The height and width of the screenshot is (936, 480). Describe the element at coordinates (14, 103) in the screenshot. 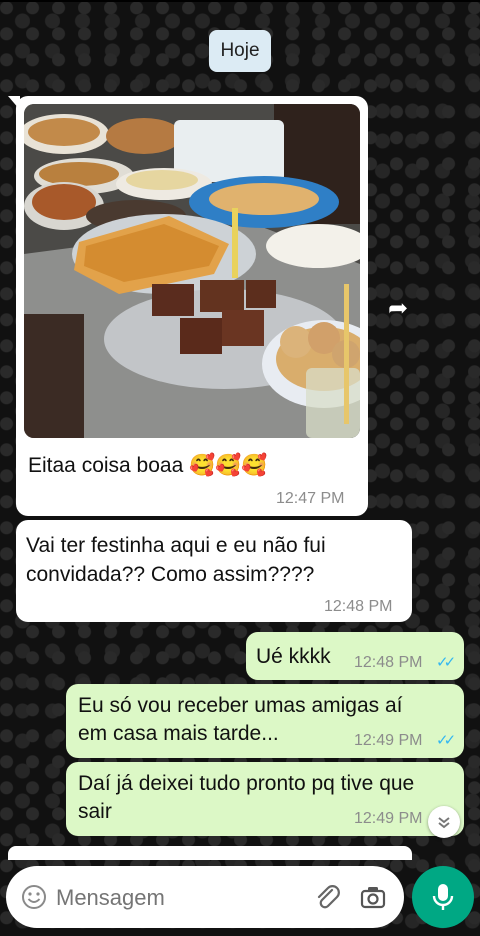

I see `bubble-tail` at that location.